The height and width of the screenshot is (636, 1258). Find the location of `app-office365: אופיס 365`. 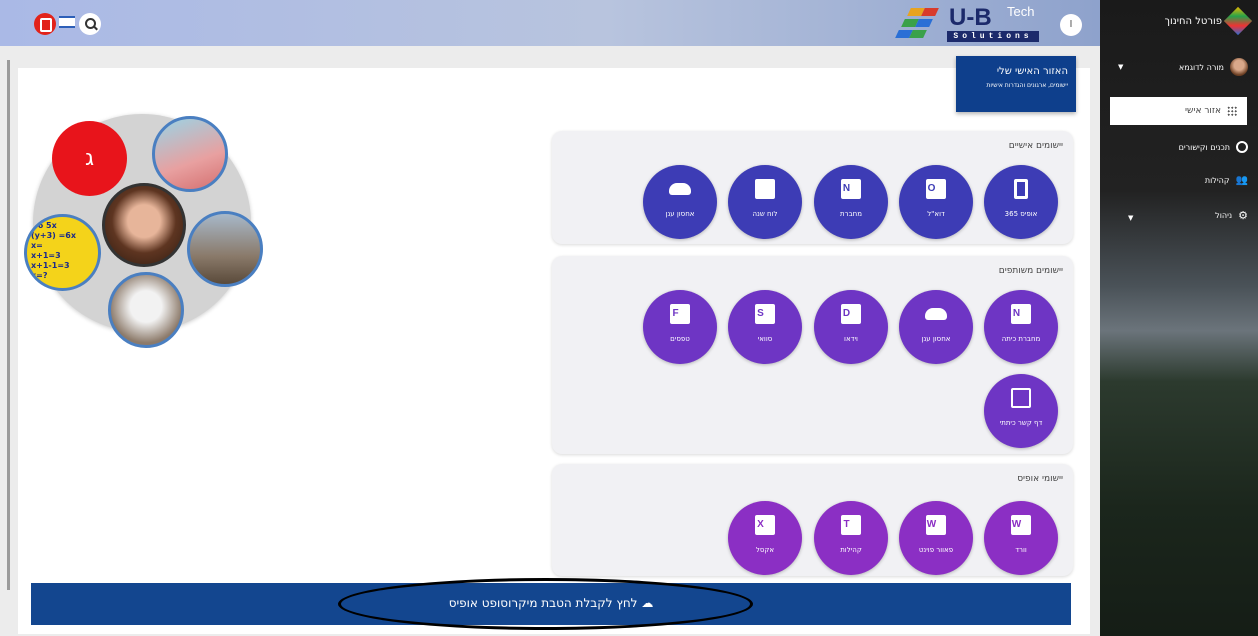

app-office365: אופיס 365 is located at coordinates (1021, 202).